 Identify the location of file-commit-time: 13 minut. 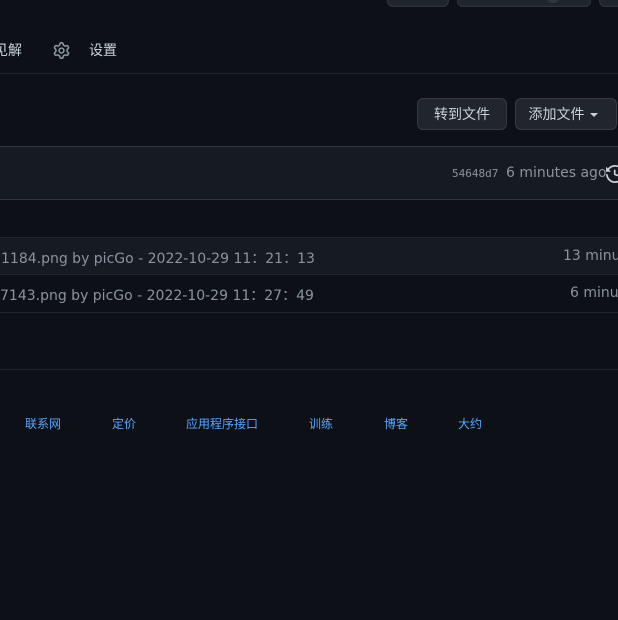
(590, 256).